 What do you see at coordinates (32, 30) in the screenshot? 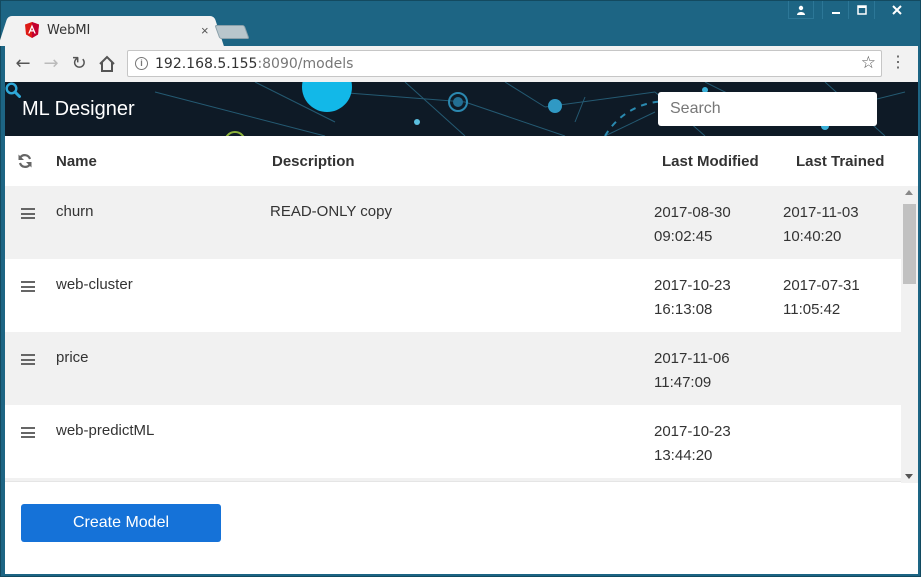
I see `angular-favicon-icon` at bounding box center [32, 30].